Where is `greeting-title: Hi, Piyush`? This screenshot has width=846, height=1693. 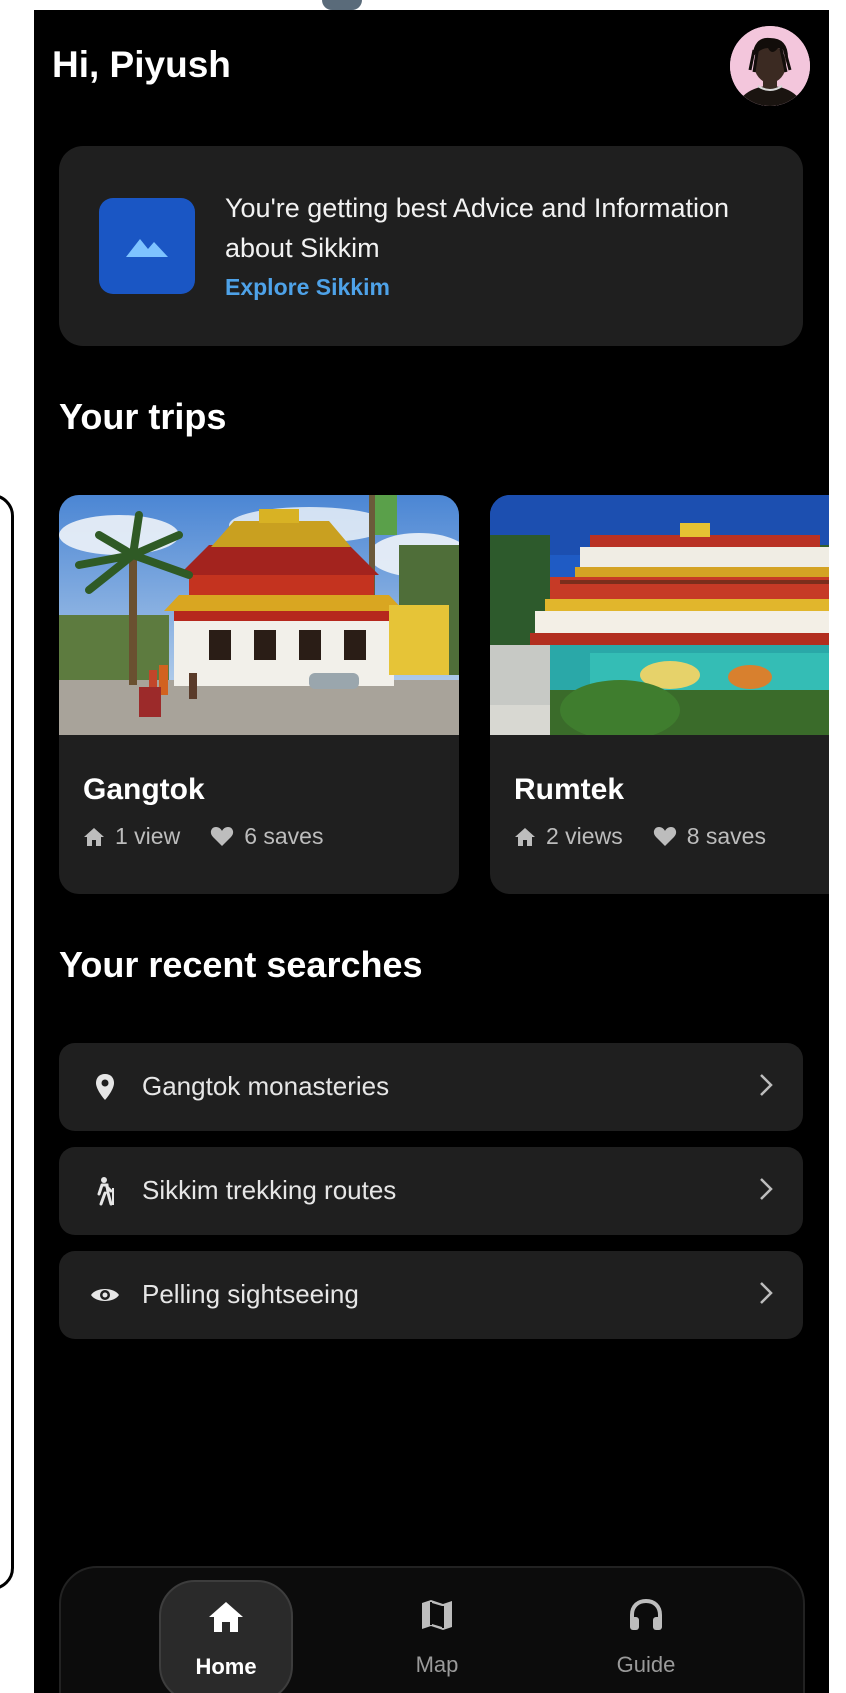
greeting-title: Hi, Piyush is located at coordinates (141, 64).